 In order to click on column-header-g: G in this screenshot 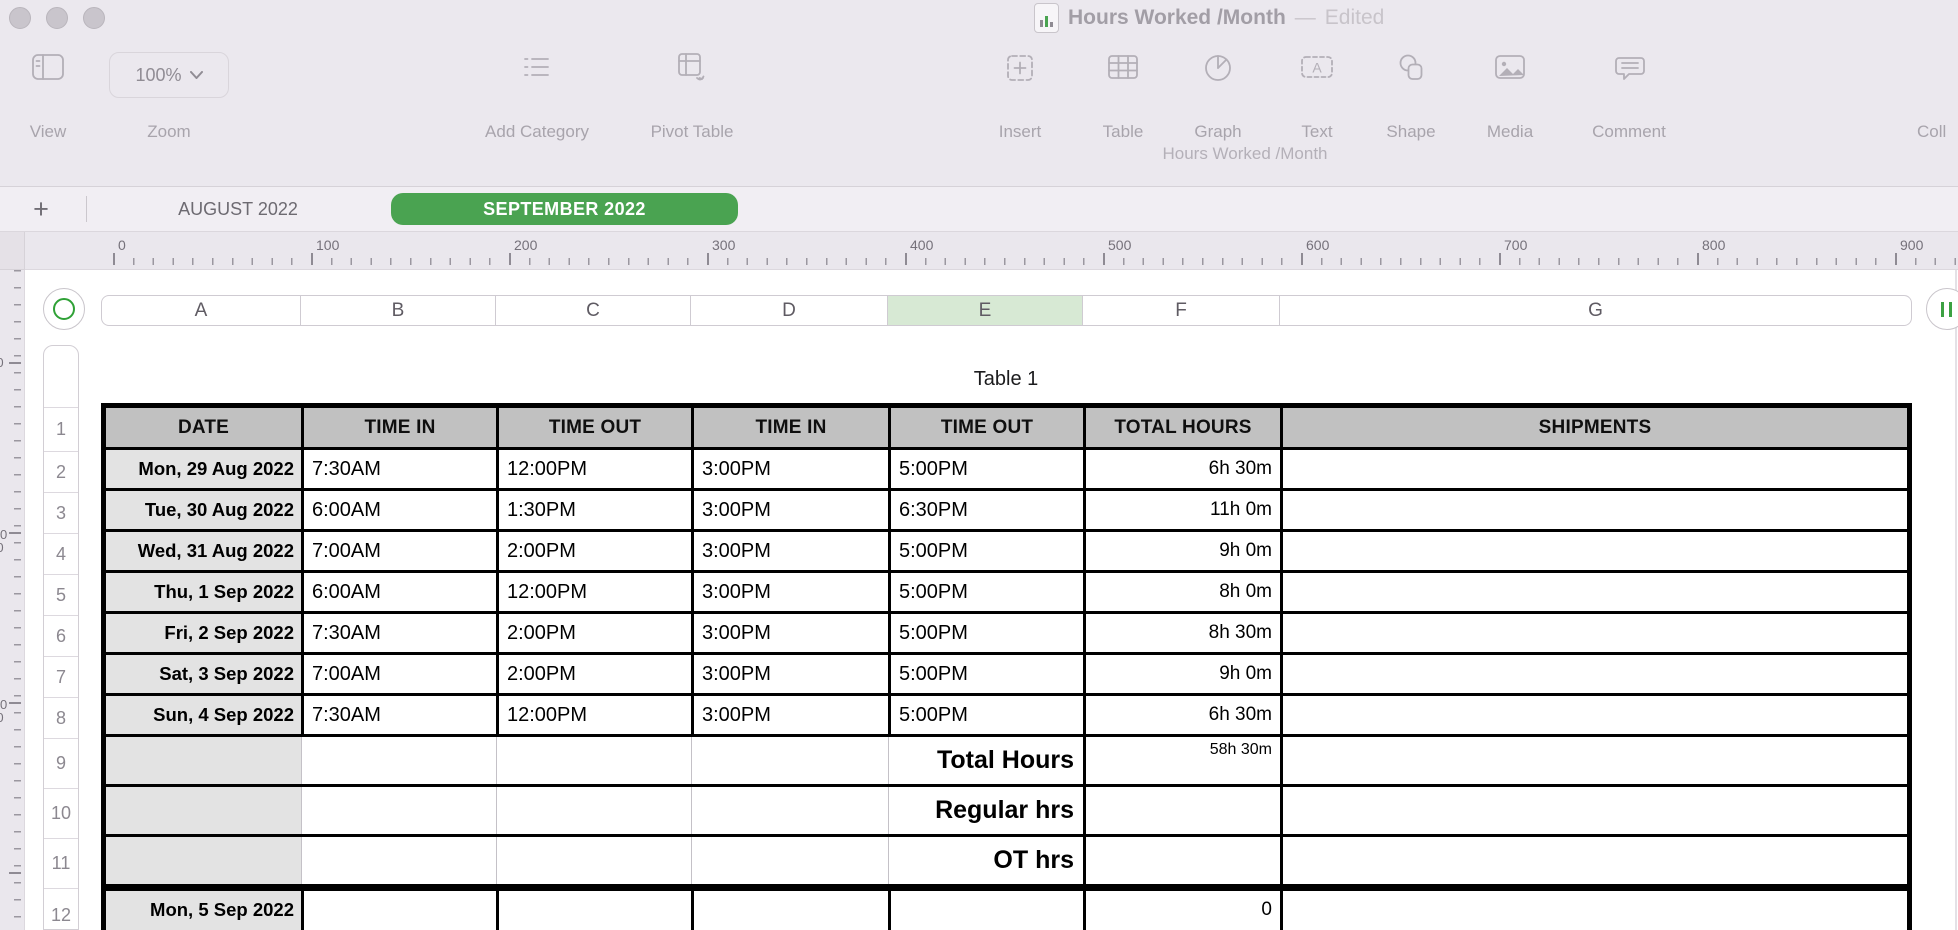, I will do `click(1595, 310)`.